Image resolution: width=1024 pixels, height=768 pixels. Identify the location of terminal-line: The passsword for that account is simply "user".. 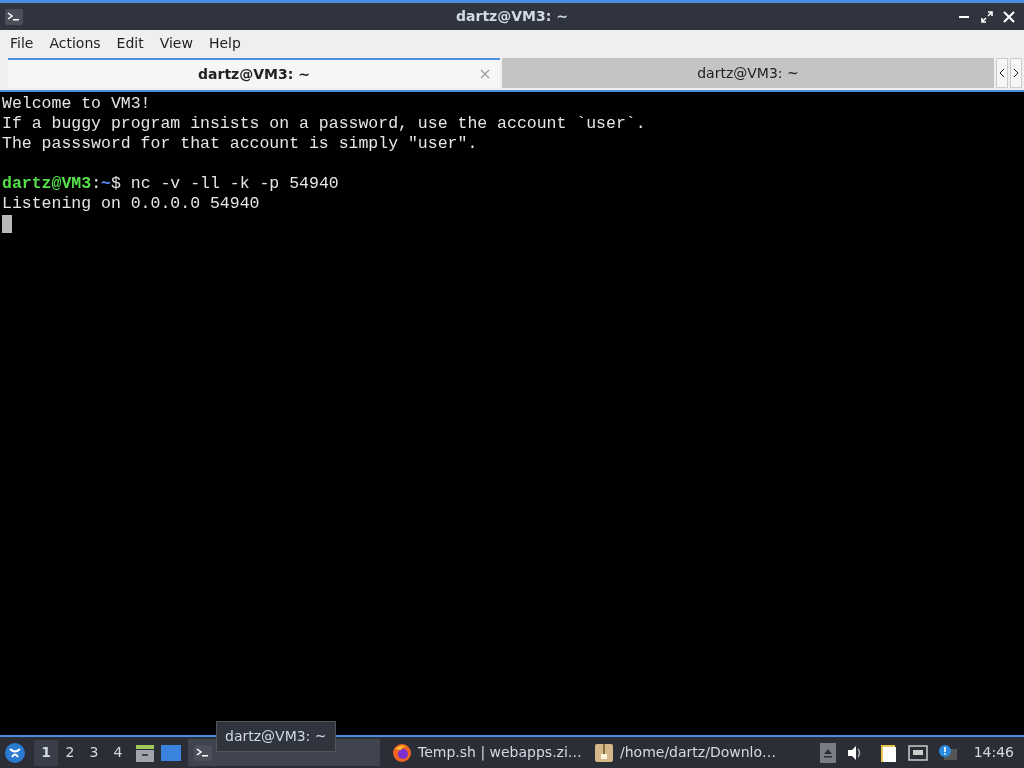
(240, 144).